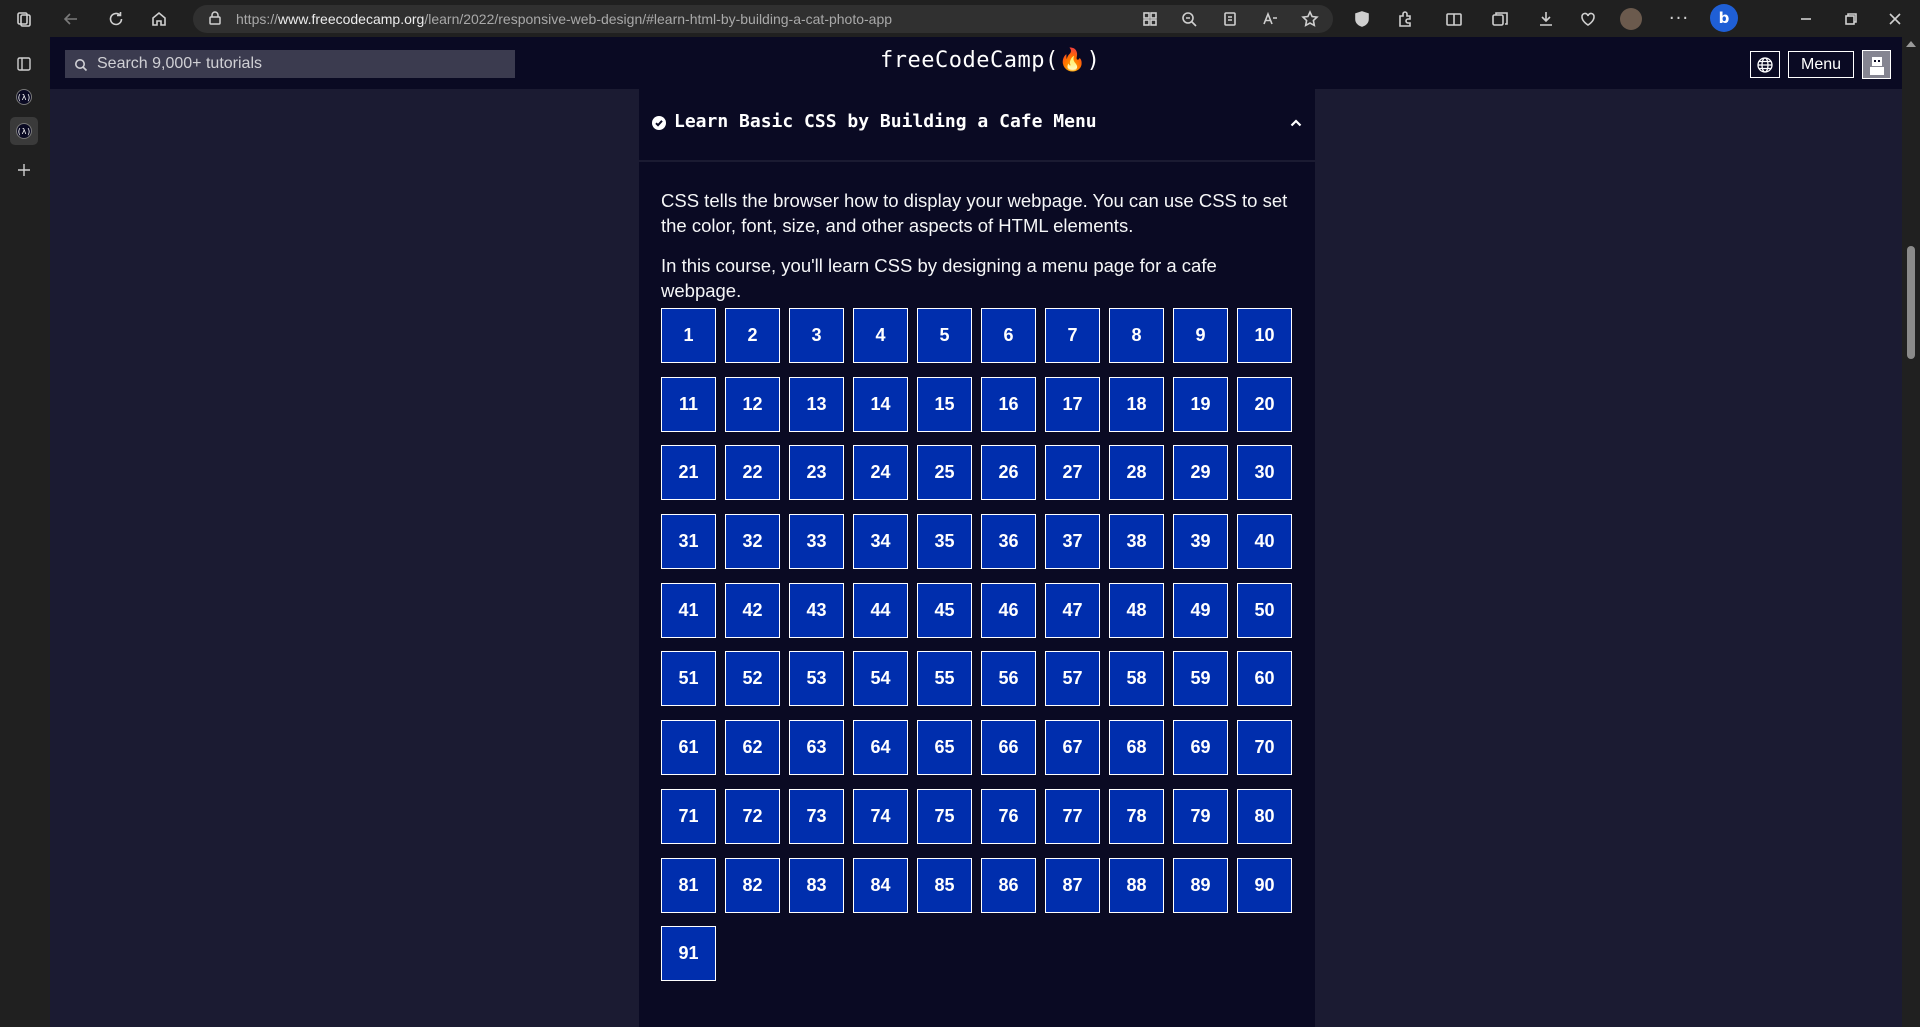 The width and height of the screenshot is (1920, 1027). Describe the element at coordinates (752, 816) in the screenshot. I see `step-button: 72` at that location.